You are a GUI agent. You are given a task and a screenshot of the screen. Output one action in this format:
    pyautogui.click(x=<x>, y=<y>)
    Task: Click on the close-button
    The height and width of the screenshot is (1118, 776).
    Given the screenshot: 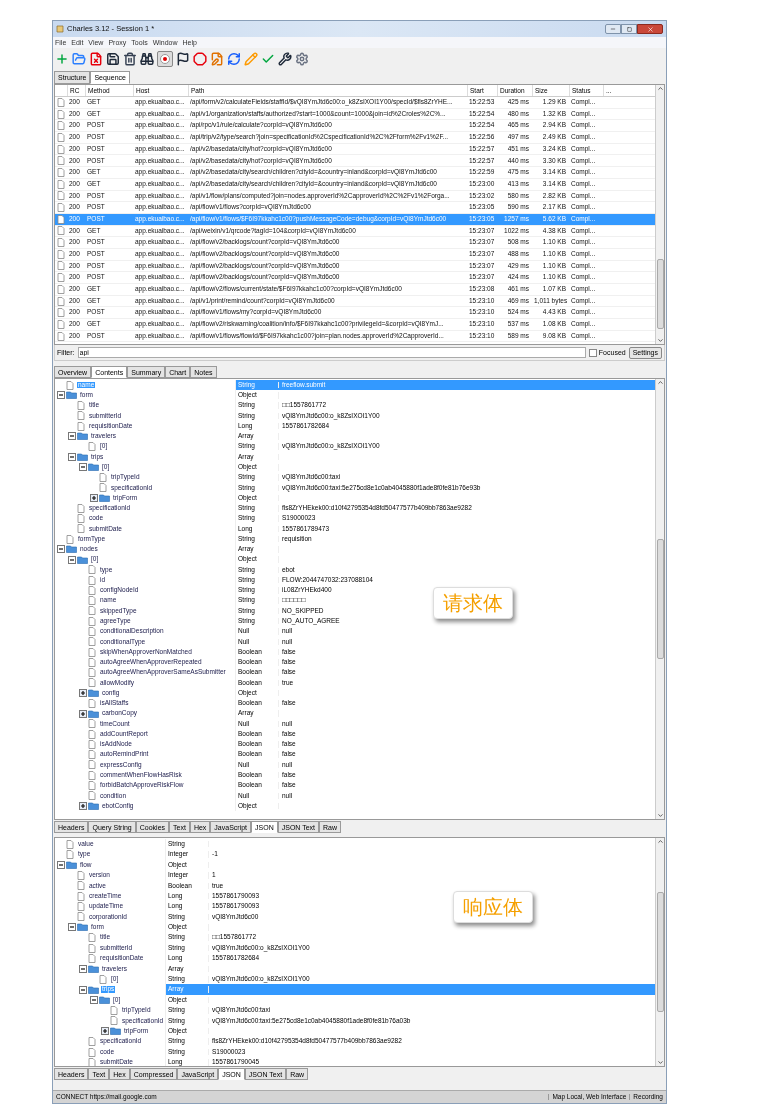 What is the action you would take?
    pyautogui.click(x=650, y=29)
    